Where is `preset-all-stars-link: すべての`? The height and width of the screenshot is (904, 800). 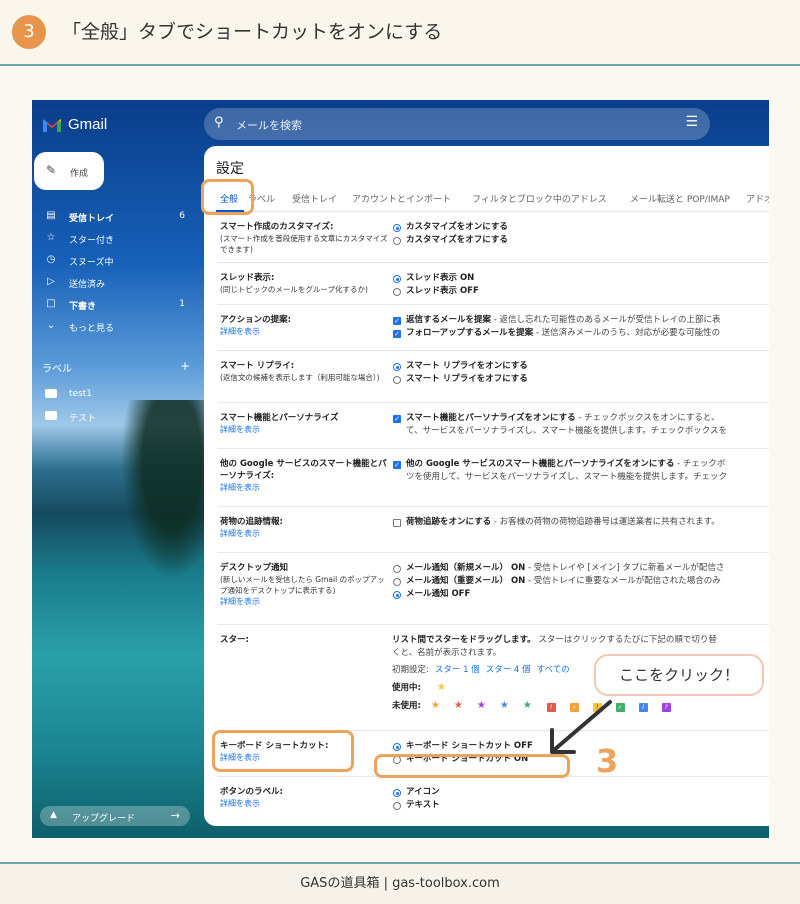 preset-all-stars-link: すべての is located at coordinates (553, 670).